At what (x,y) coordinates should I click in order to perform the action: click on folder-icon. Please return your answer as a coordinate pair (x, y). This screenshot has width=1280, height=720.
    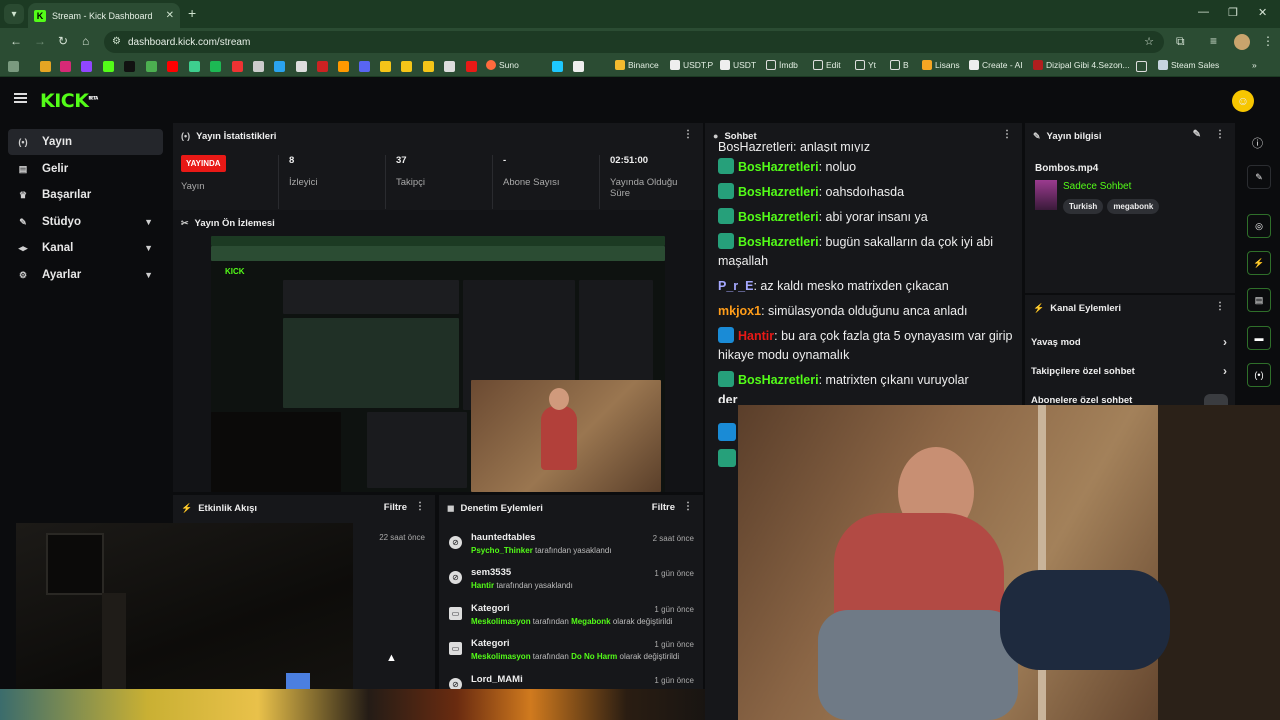
    Looking at the image, I should click on (1141, 66).